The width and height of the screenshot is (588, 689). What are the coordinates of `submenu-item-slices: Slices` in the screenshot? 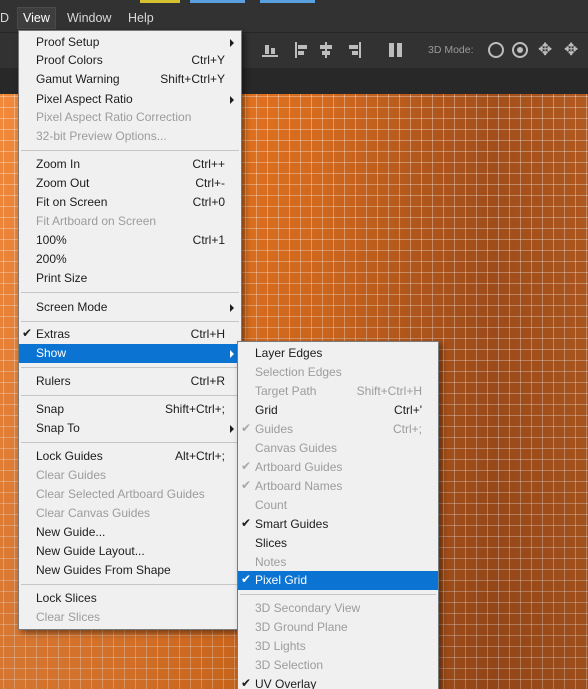 It's located at (338, 543).